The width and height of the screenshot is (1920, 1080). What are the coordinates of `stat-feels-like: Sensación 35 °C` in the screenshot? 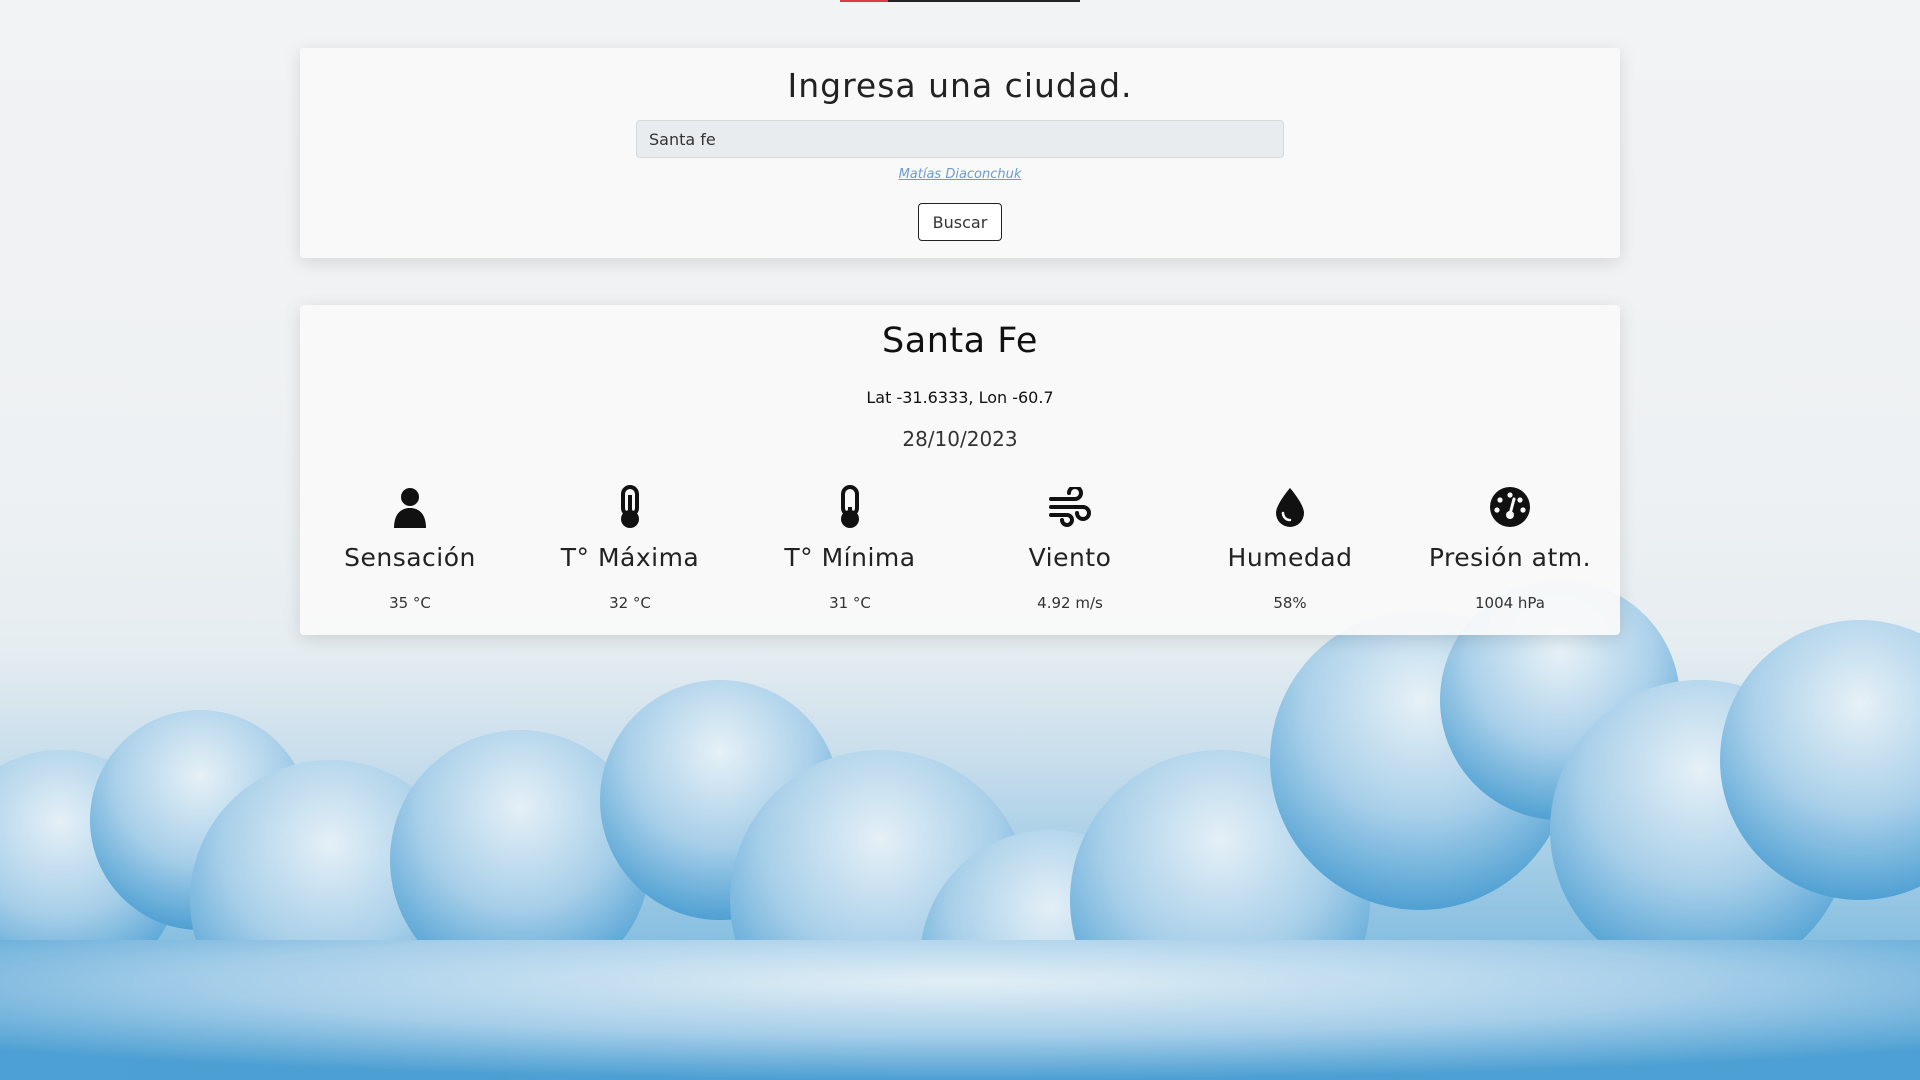 It's located at (410, 548).